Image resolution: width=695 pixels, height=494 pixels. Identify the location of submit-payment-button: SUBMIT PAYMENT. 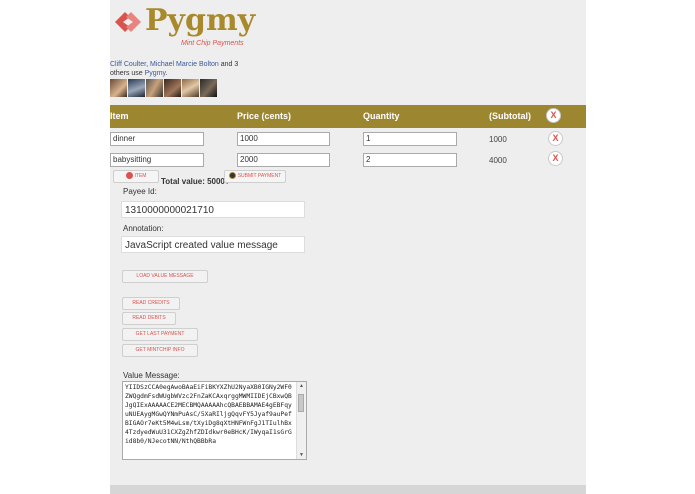
(255, 176).